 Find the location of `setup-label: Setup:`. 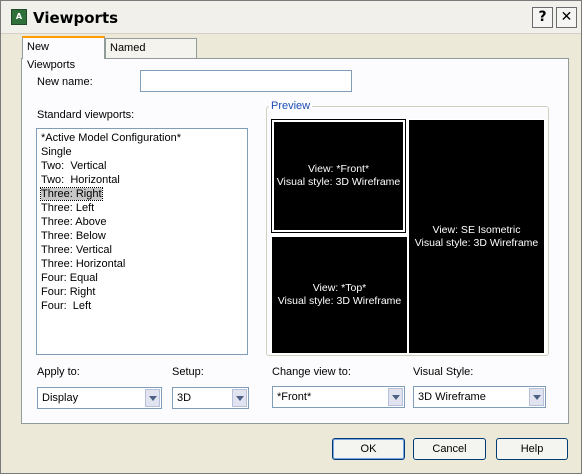

setup-label: Setup: is located at coordinates (188, 372).